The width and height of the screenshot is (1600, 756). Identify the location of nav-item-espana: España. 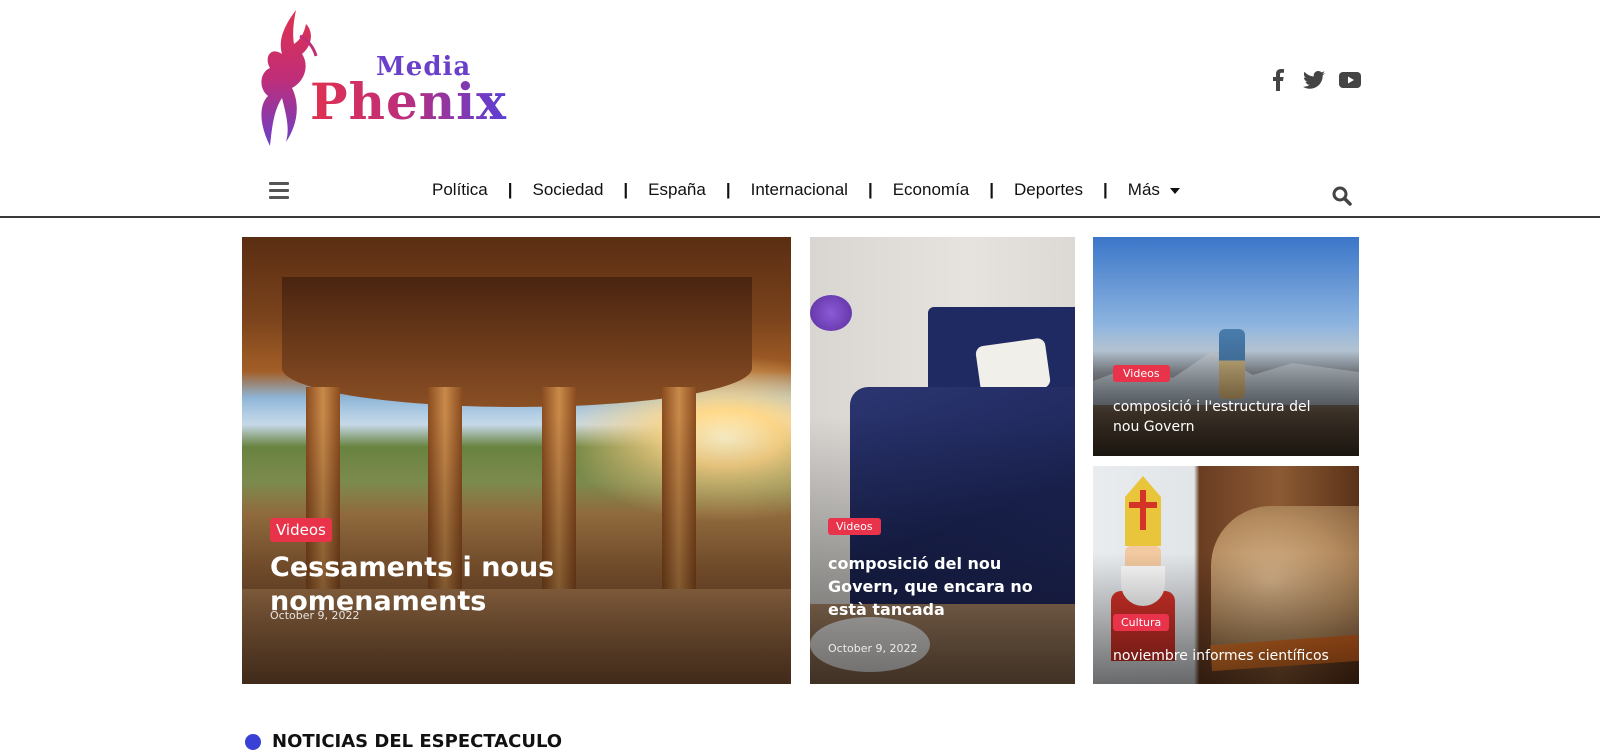
(677, 190).